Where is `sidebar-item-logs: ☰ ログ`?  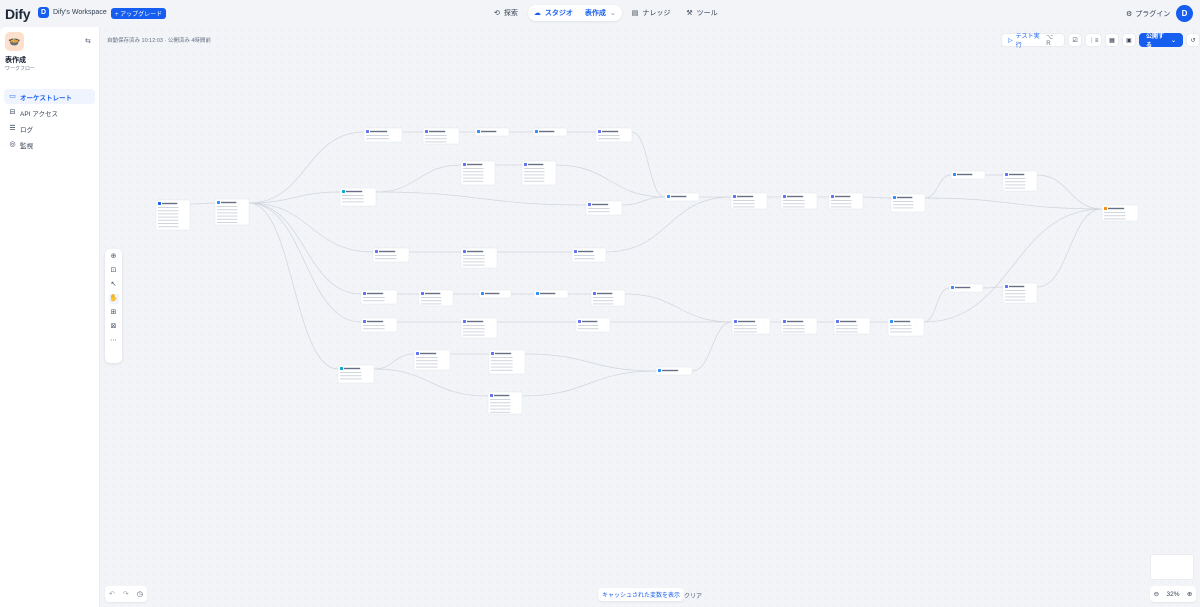
sidebar-item-logs: ☰ ログ is located at coordinates (49, 128).